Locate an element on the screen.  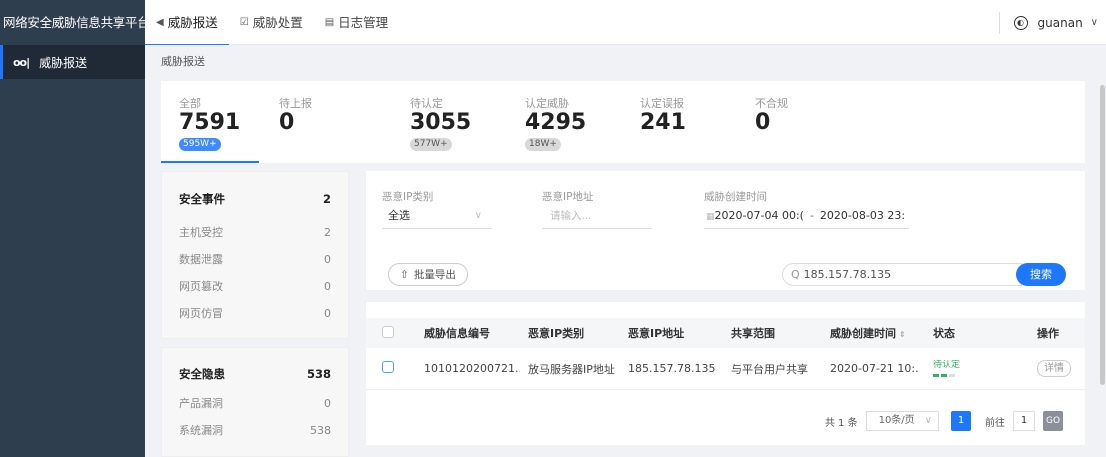
pagination: 共 1 条 10条/页 ∨ 1 前往 1 GO is located at coordinates (944, 421).